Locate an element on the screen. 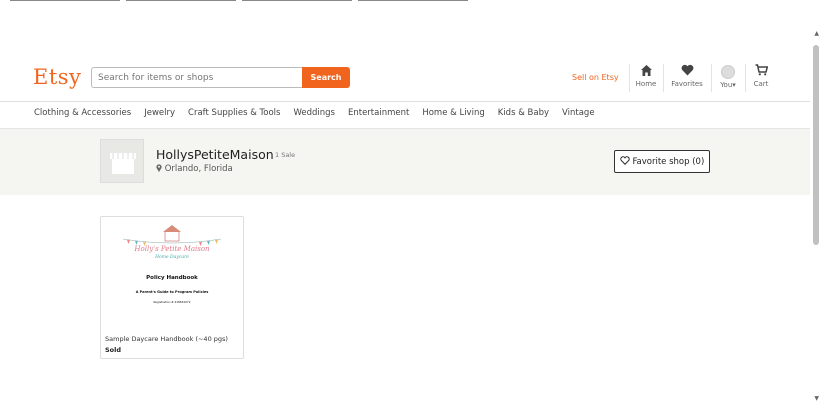 This screenshot has width=821, height=406. location-text: Orlando, Florida is located at coordinates (198, 169).